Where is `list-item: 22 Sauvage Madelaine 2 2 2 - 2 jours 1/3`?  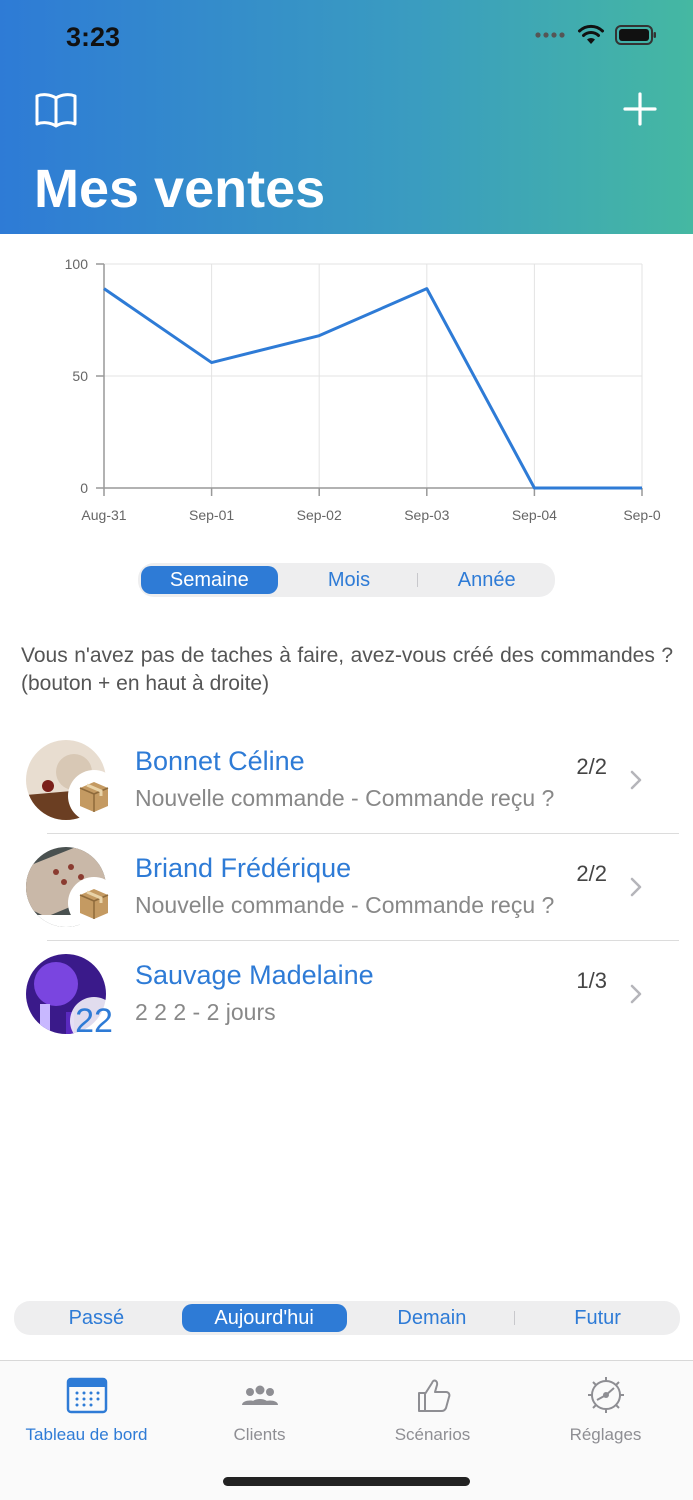
list-item: 22 Sauvage Madelaine 2 2 2 - 2 jours 1/3 is located at coordinates (346, 994).